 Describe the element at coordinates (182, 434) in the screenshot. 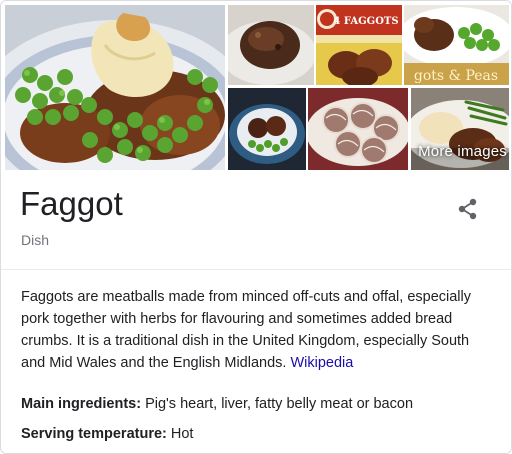

I see `fact-value: Hot` at that location.